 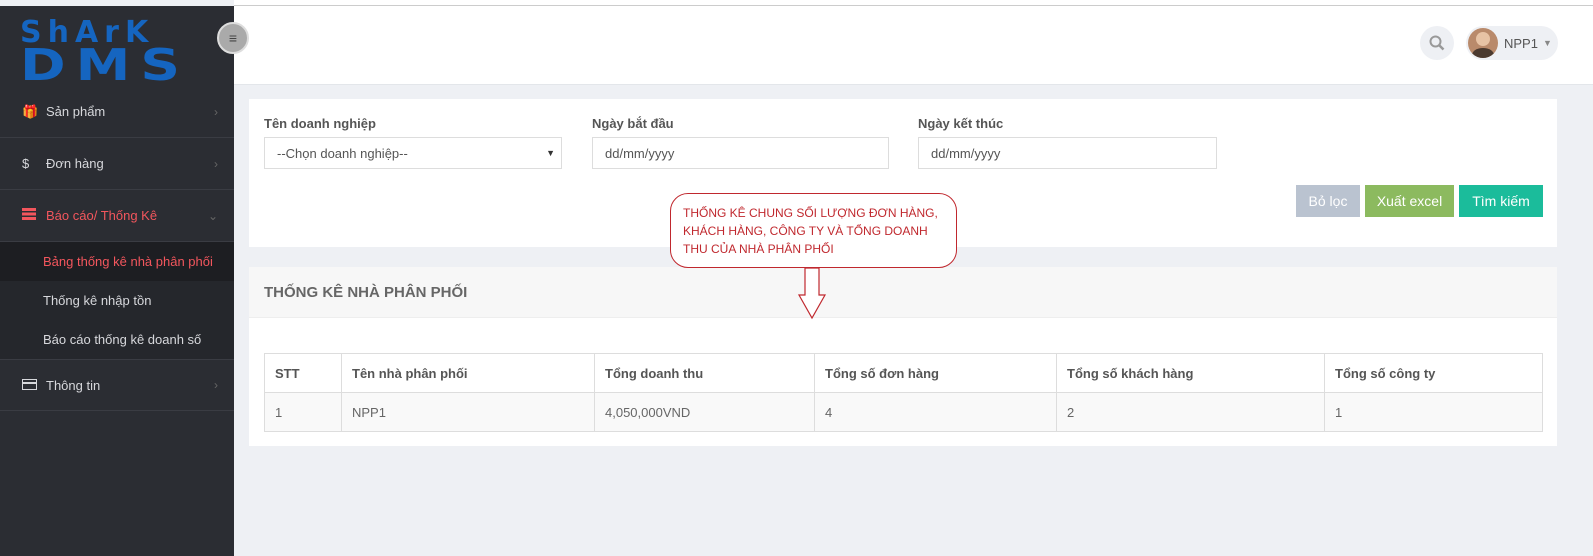 I want to click on start-date-label: Ngày bắt đầu, so click(x=633, y=123).